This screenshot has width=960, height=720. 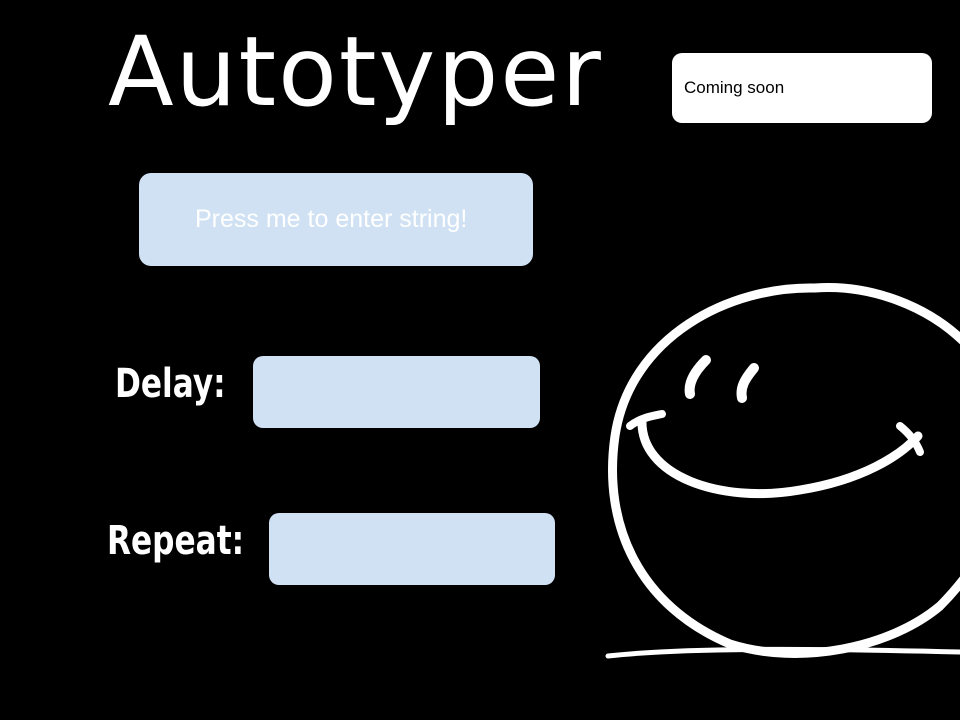 I want to click on smiley-head-top-right, so click(x=885, y=314).